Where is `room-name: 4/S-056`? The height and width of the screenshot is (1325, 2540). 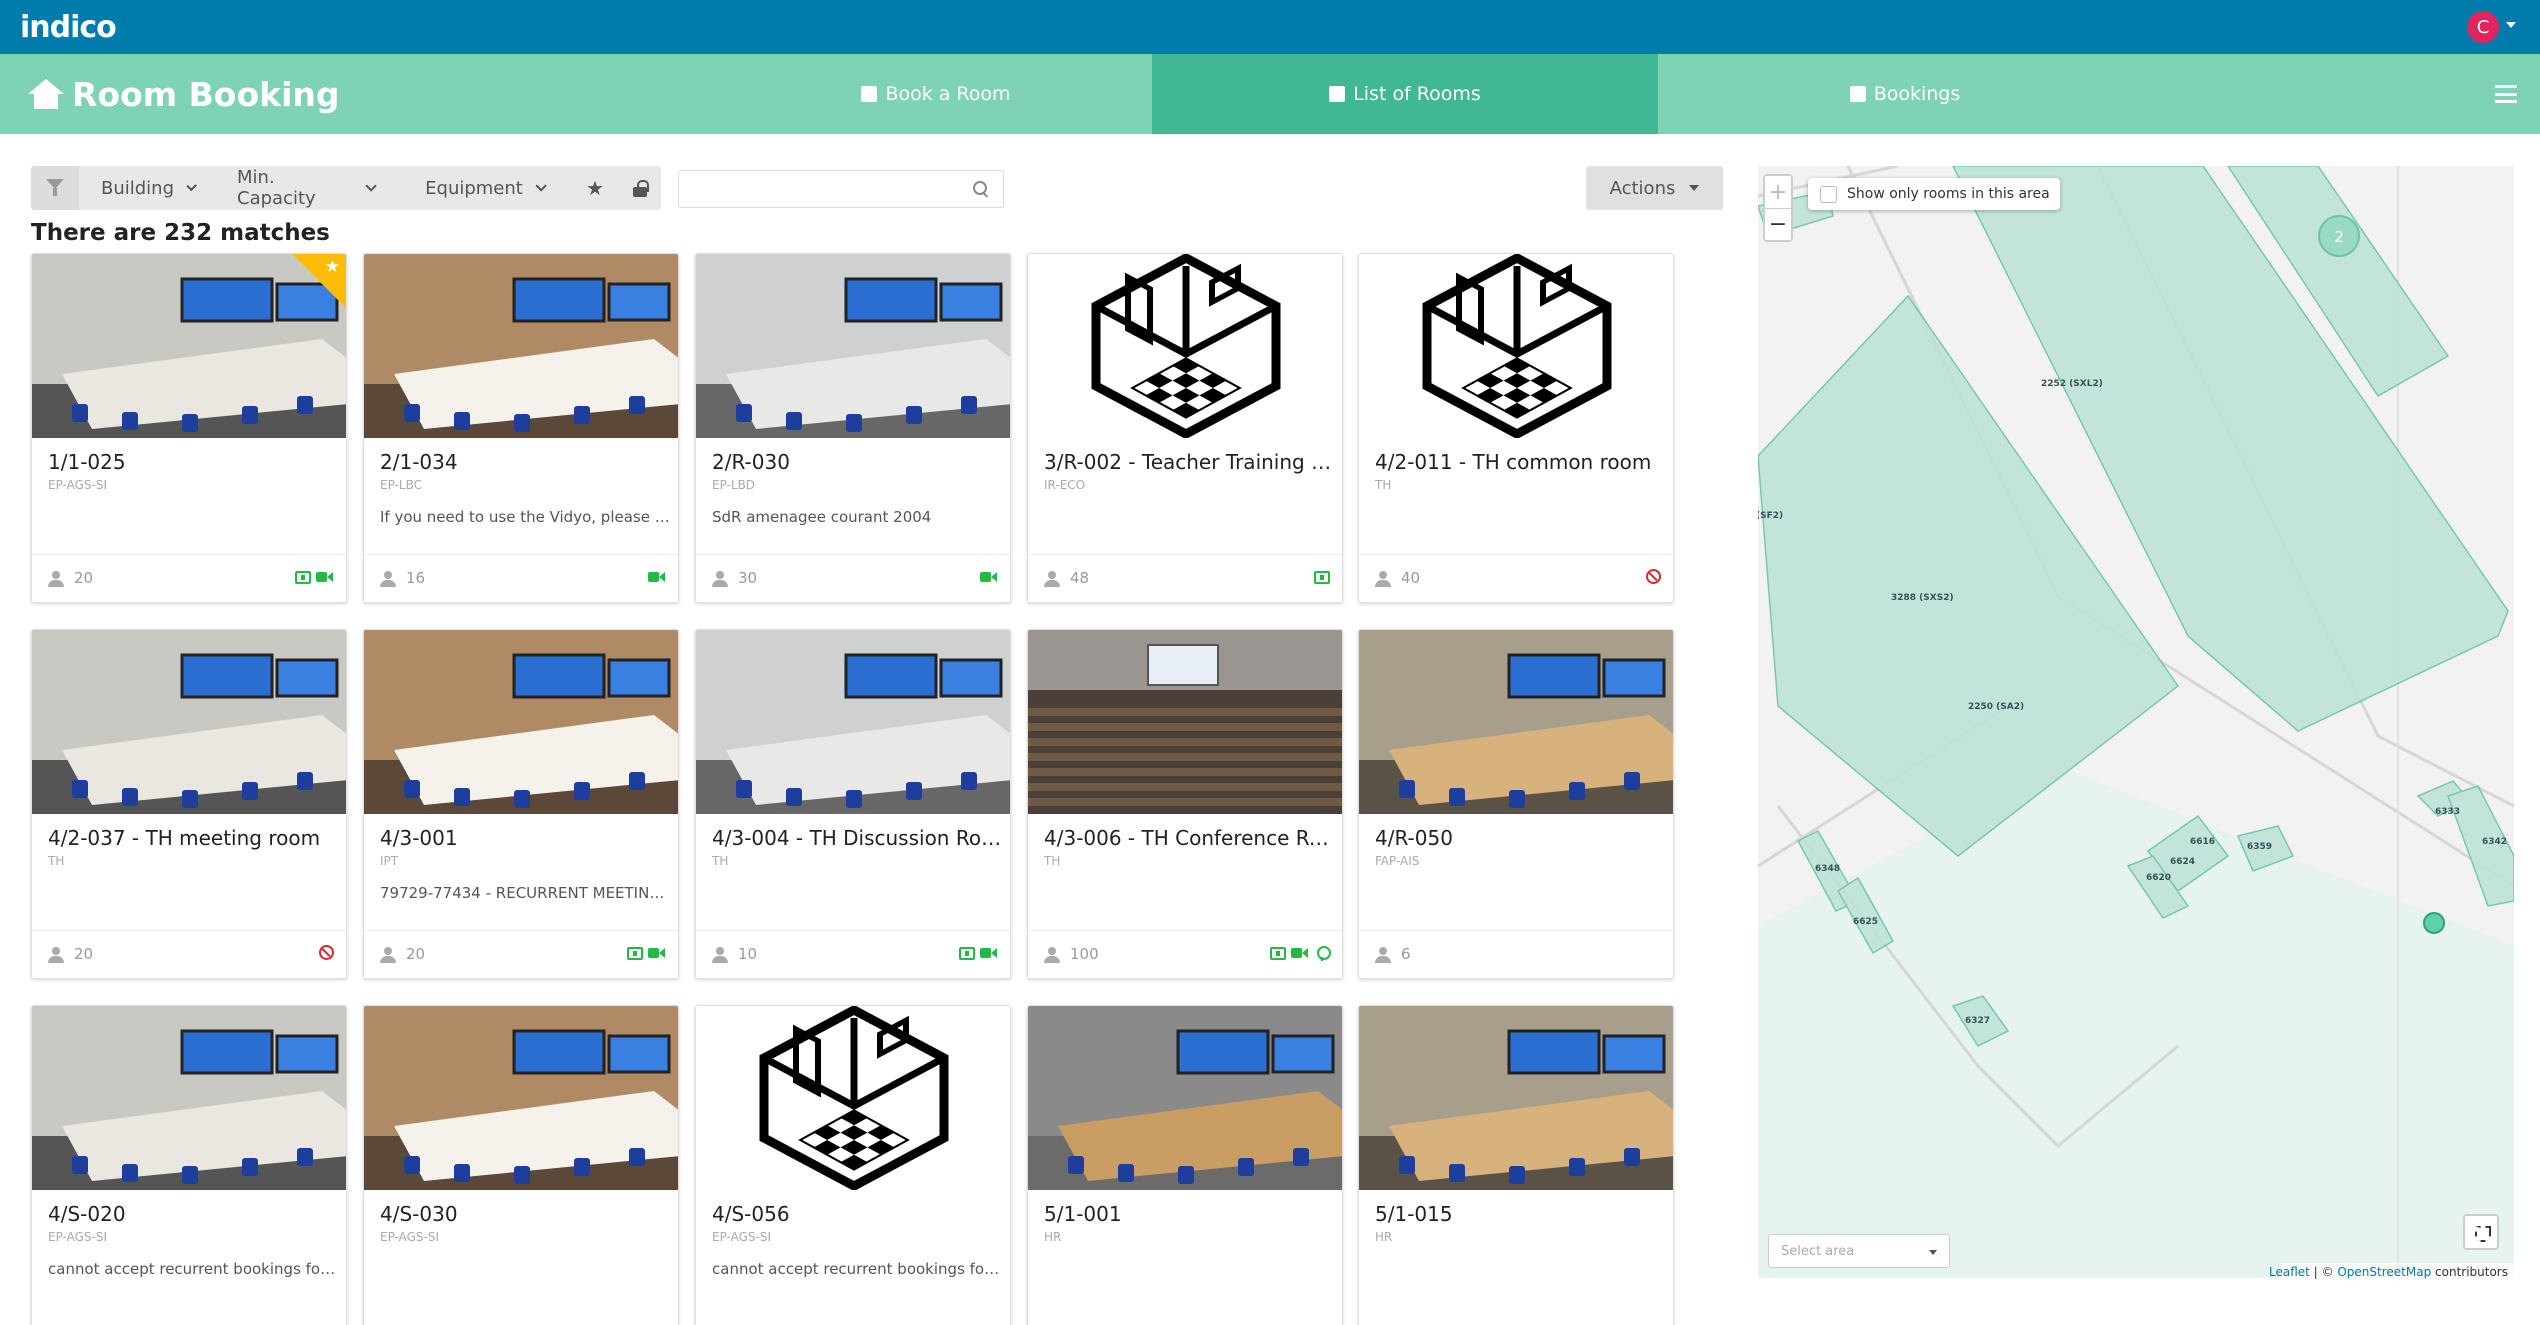
room-name: 4/S-056 is located at coordinates (857, 1214).